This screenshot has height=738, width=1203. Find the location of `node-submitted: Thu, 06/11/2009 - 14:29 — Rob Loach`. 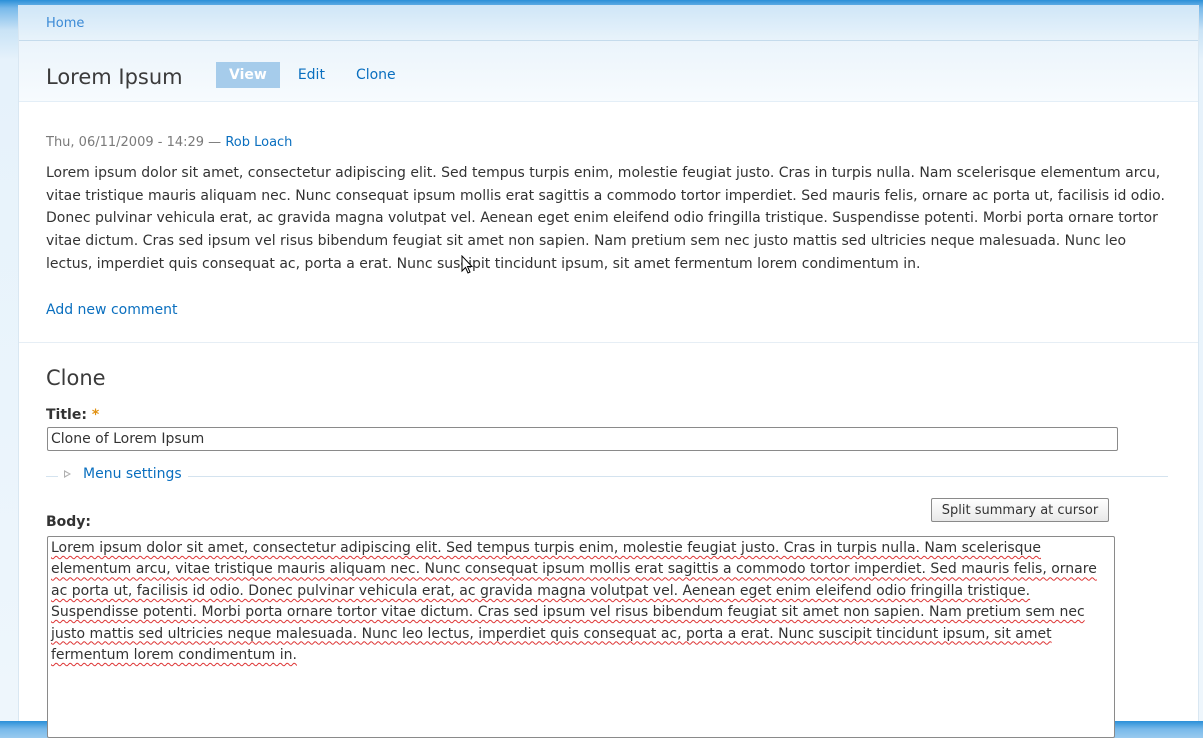

node-submitted: Thu, 06/11/2009 - 14:29 — Rob Loach is located at coordinates (169, 142).